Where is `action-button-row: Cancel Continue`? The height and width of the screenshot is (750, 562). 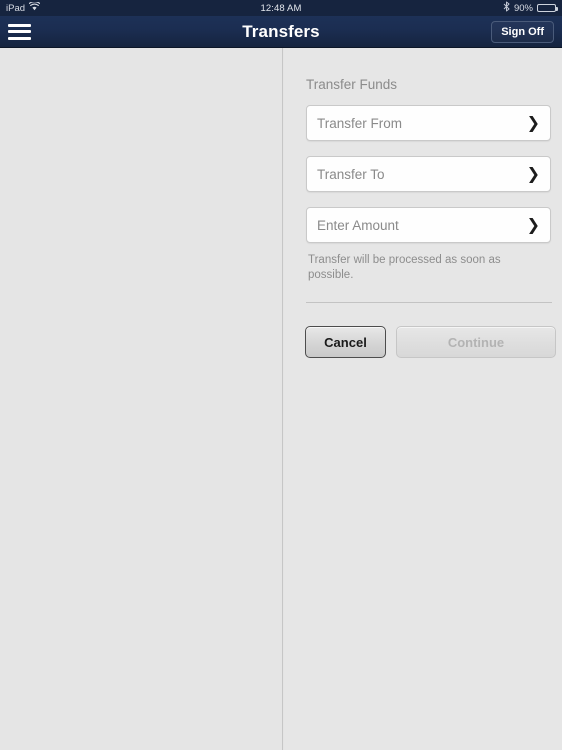 action-button-row: Cancel Continue is located at coordinates (430, 342).